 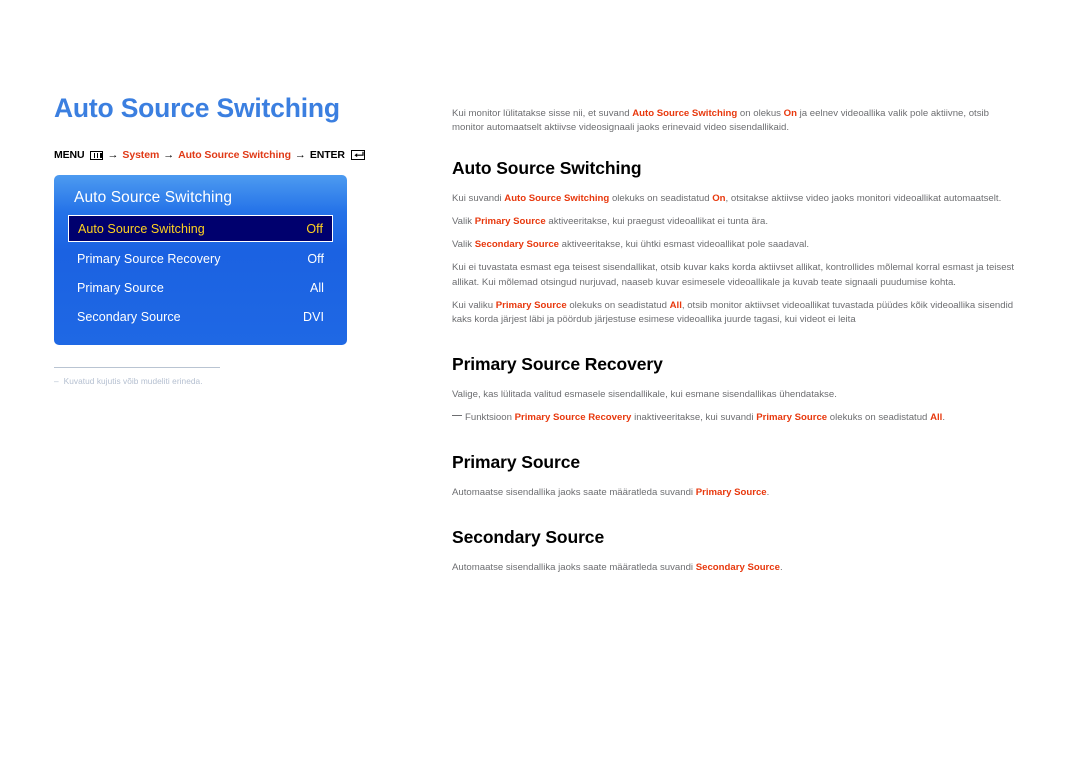 What do you see at coordinates (719, 199) in the screenshot?
I see `text-highlight: On` at bounding box center [719, 199].